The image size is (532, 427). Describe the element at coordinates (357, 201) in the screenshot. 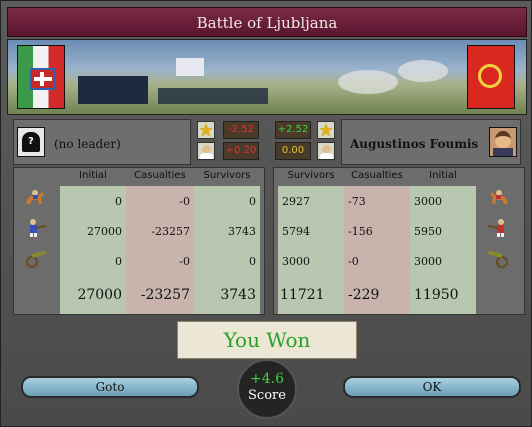

I see `cavalry-casualties: -73` at that location.